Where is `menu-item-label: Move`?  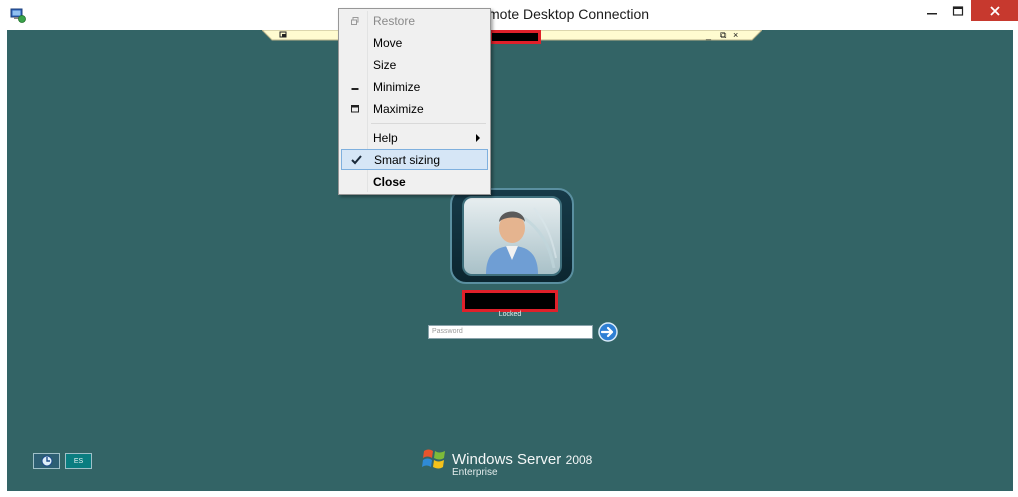
menu-item-label: Move is located at coordinates (388, 43).